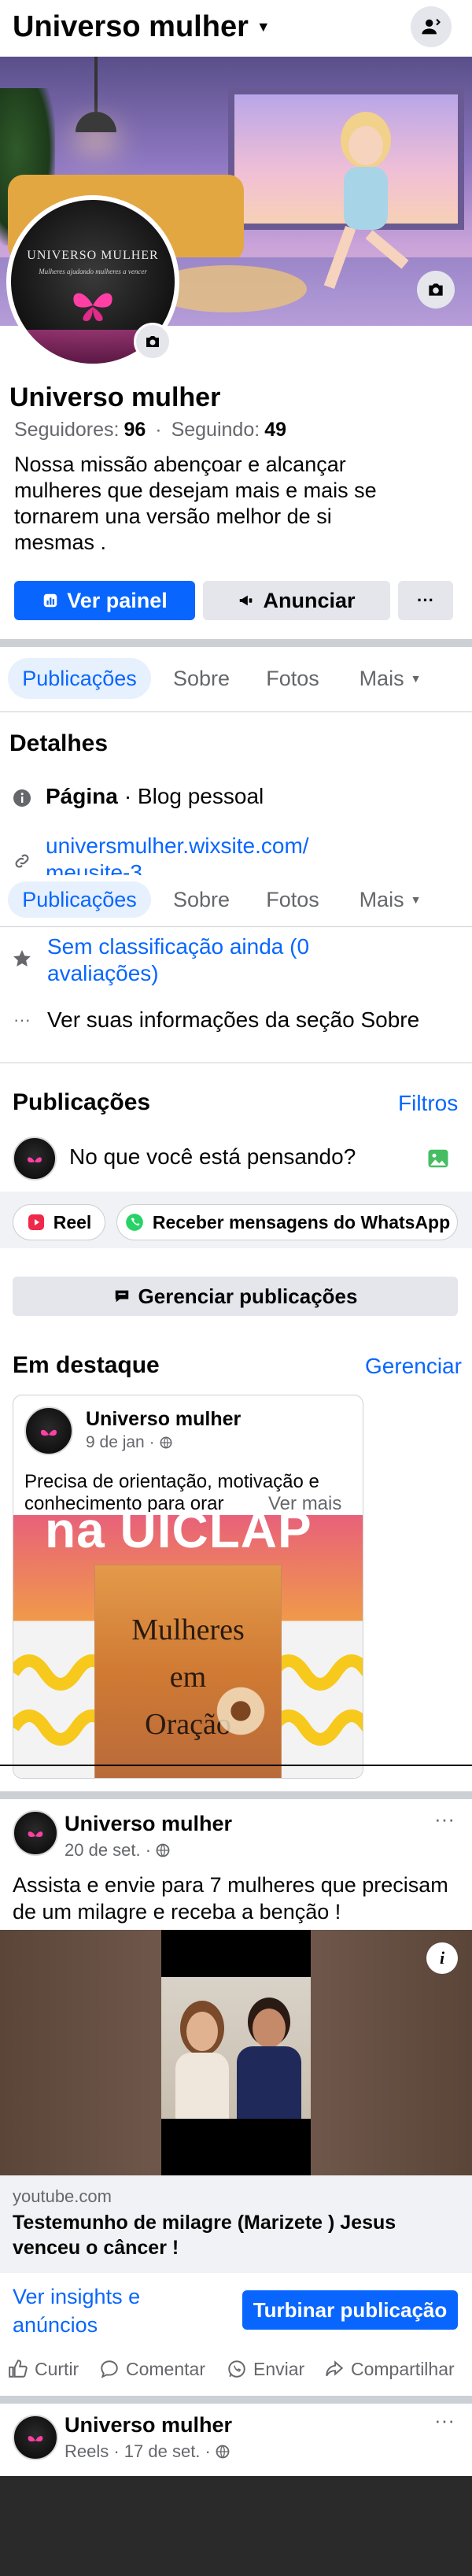 The width and height of the screenshot is (472, 2576). Describe the element at coordinates (240, 1711) in the screenshot. I see `flower-decoration` at that location.